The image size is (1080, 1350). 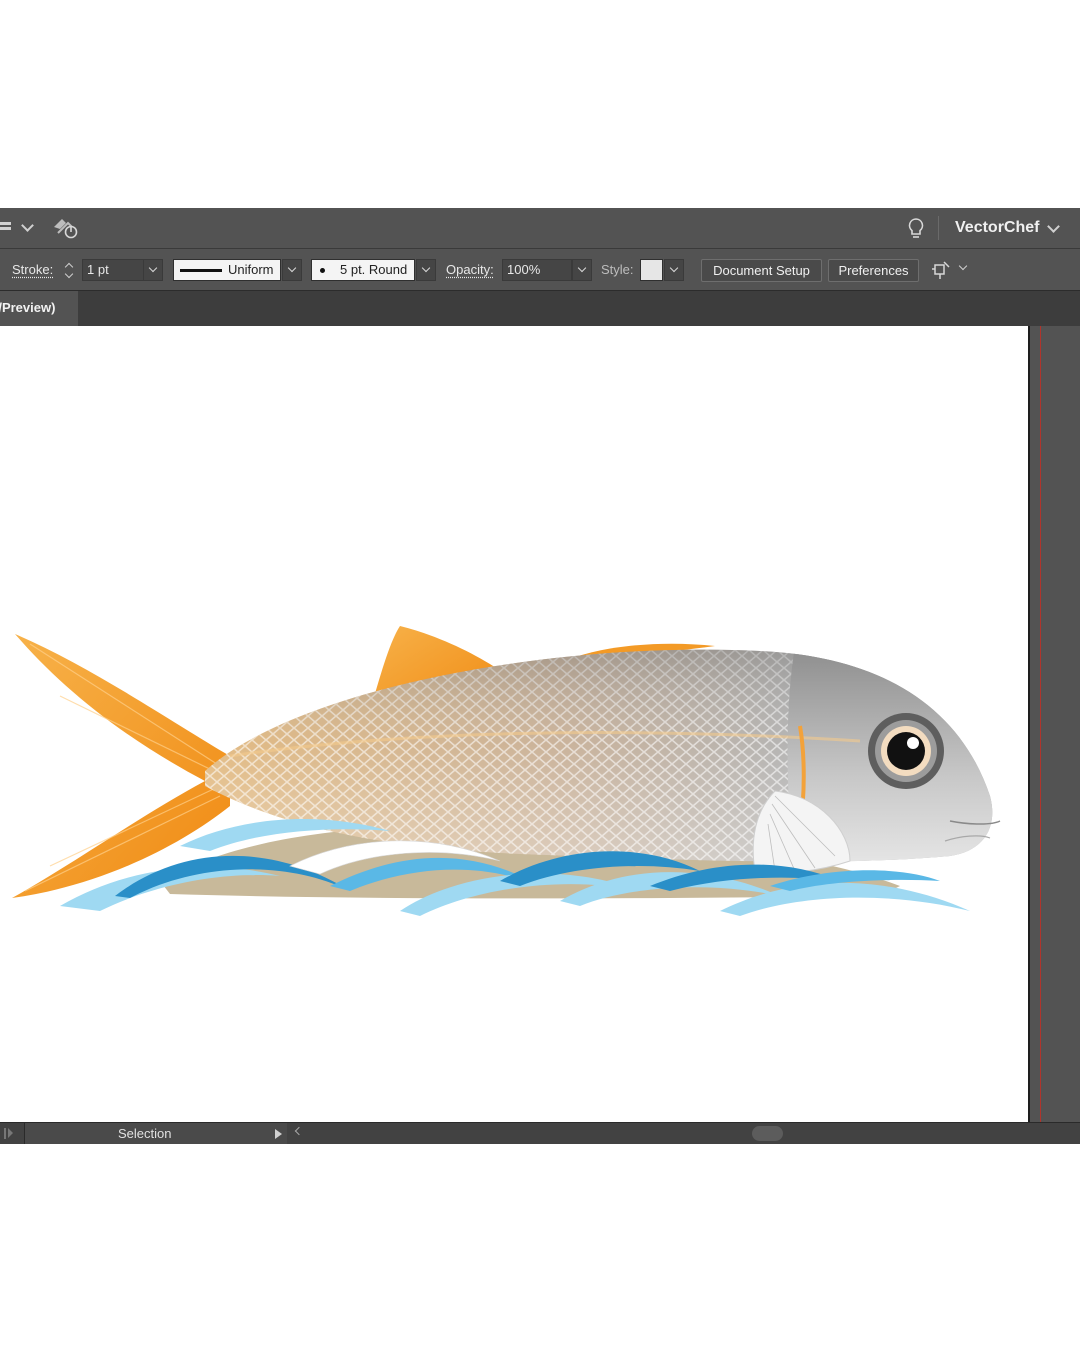 I want to click on cloud-sync-icon, so click(x=66, y=228).